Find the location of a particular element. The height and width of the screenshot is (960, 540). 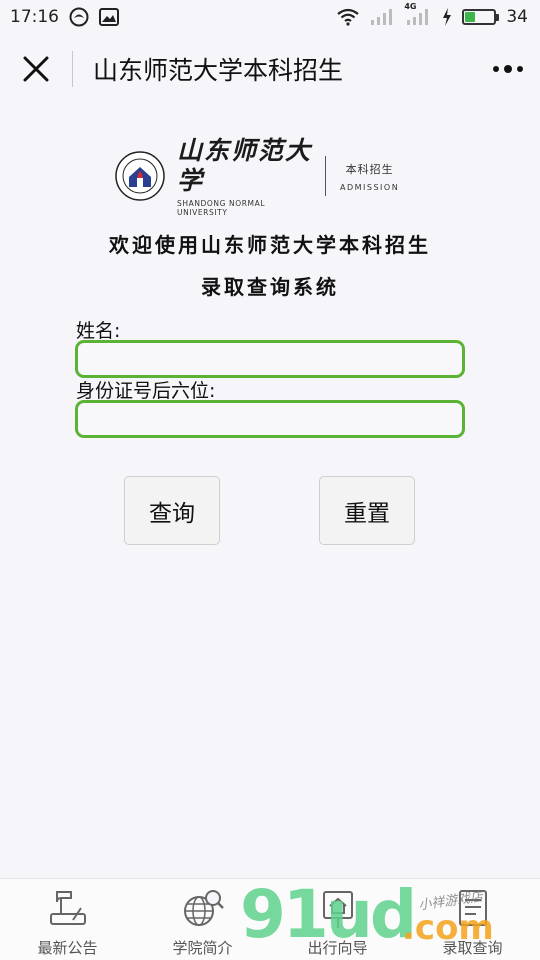

system-heading: 录取查询系统 is located at coordinates (270, 287).